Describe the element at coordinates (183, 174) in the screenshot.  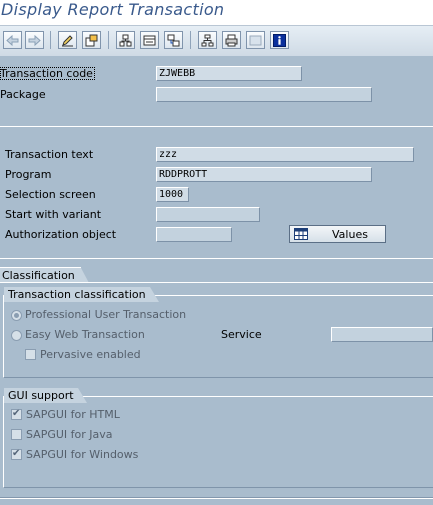
I see `program-value: RDDPROTT` at that location.